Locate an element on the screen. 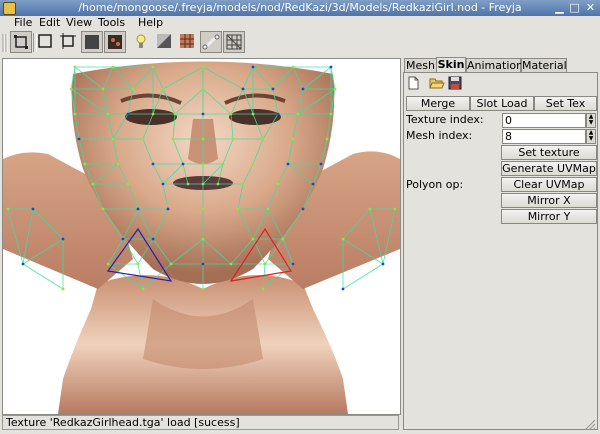 This screenshot has width=600, height=434. menu-tools: Tools is located at coordinates (111, 23).